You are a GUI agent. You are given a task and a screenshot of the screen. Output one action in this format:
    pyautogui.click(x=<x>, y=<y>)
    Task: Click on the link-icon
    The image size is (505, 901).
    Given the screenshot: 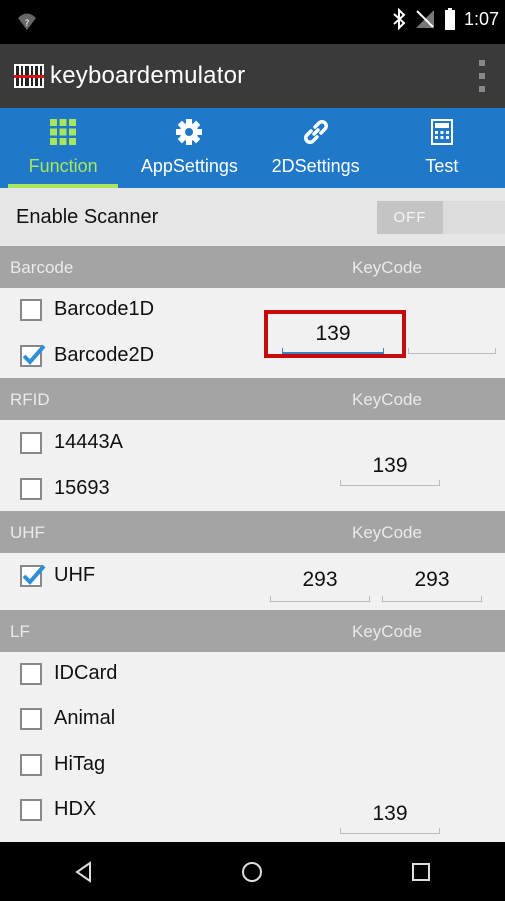 What is the action you would take?
    pyautogui.click(x=315, y=132)
    